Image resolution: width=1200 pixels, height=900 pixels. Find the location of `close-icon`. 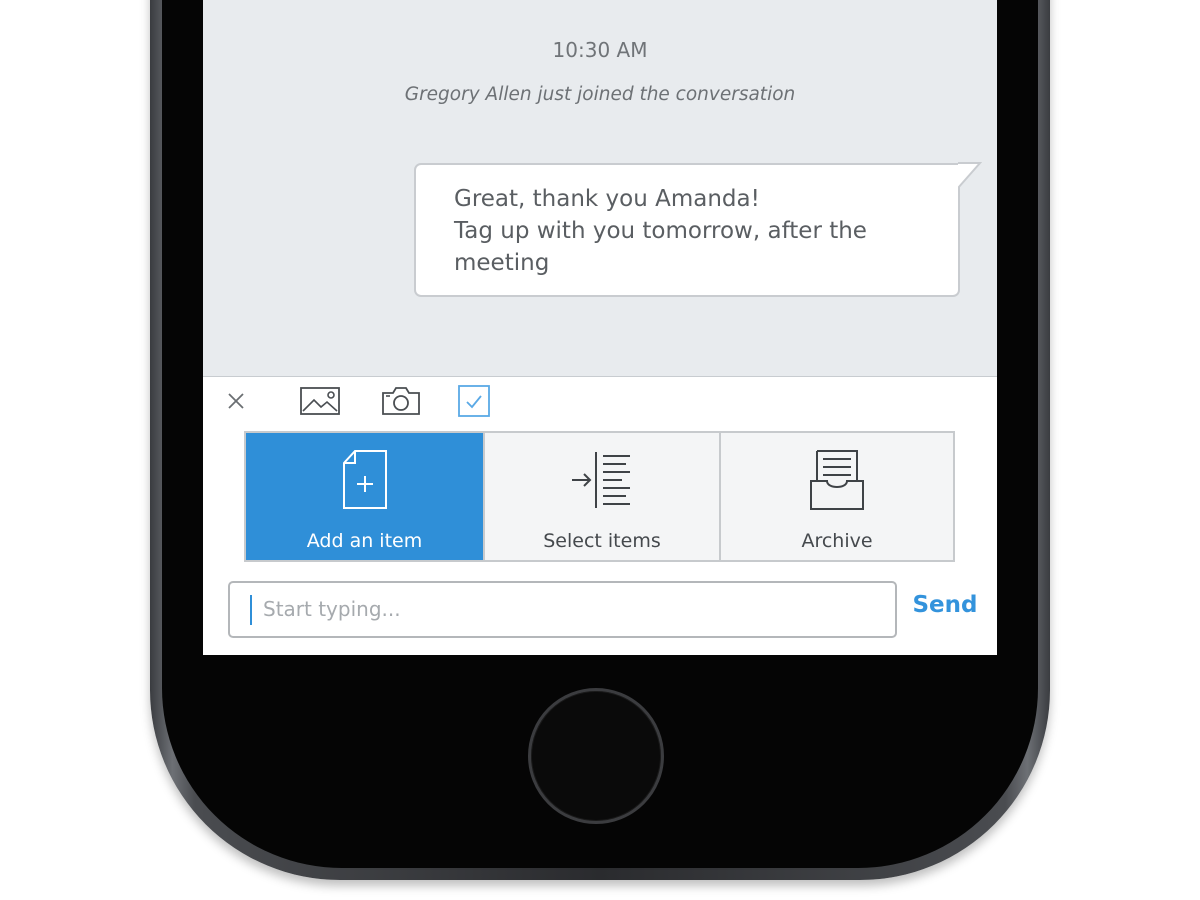

close-icon is located at coordinates (236, 401).